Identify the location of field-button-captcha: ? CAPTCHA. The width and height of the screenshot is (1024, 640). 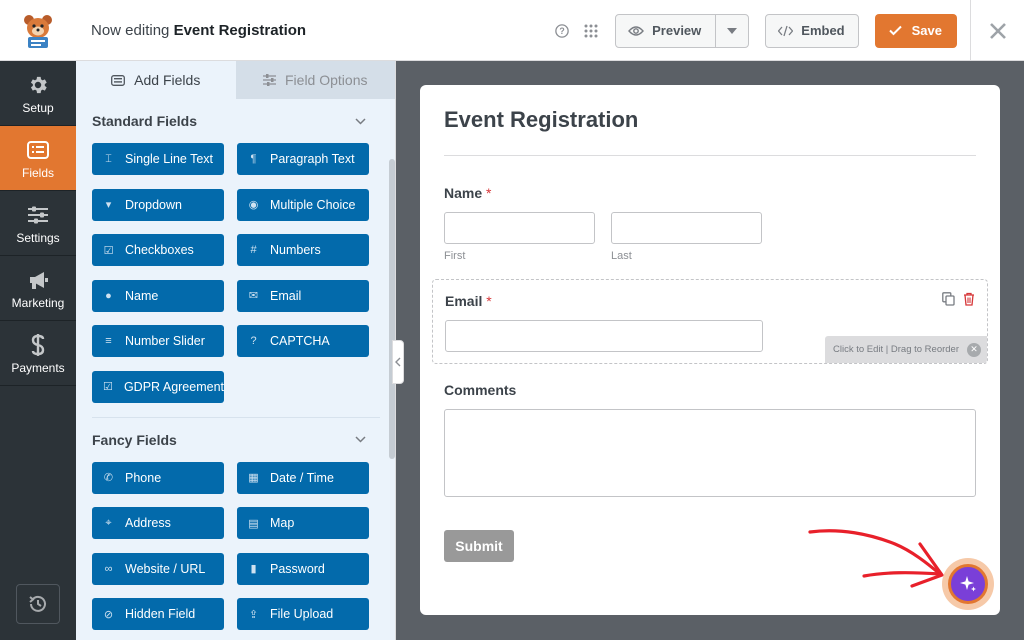
(303, 341).